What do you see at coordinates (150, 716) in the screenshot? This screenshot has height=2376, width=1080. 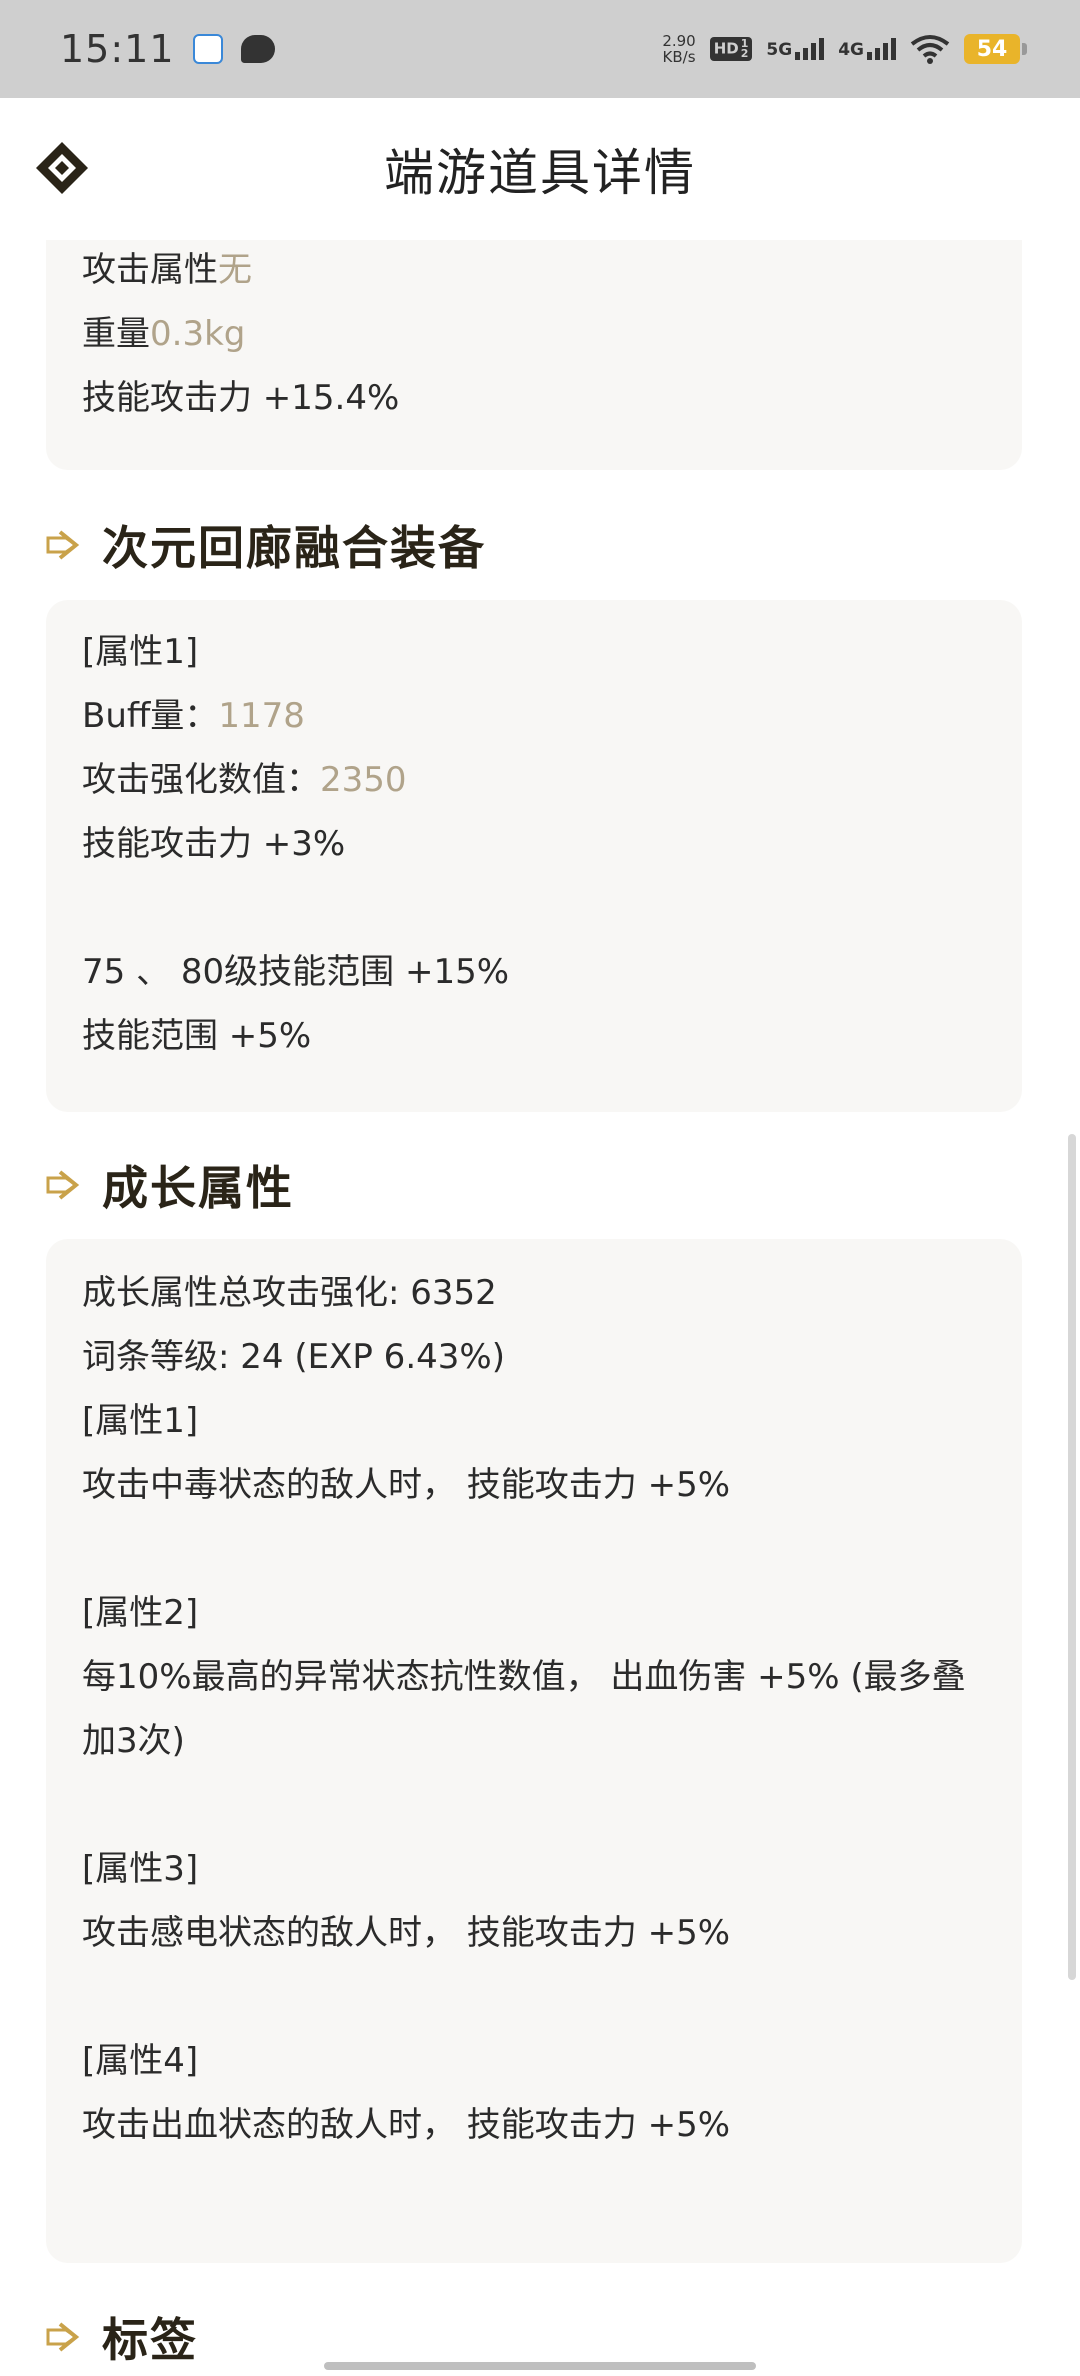 I see `buff-label: Buff量：` at bounding box center [150, 716].